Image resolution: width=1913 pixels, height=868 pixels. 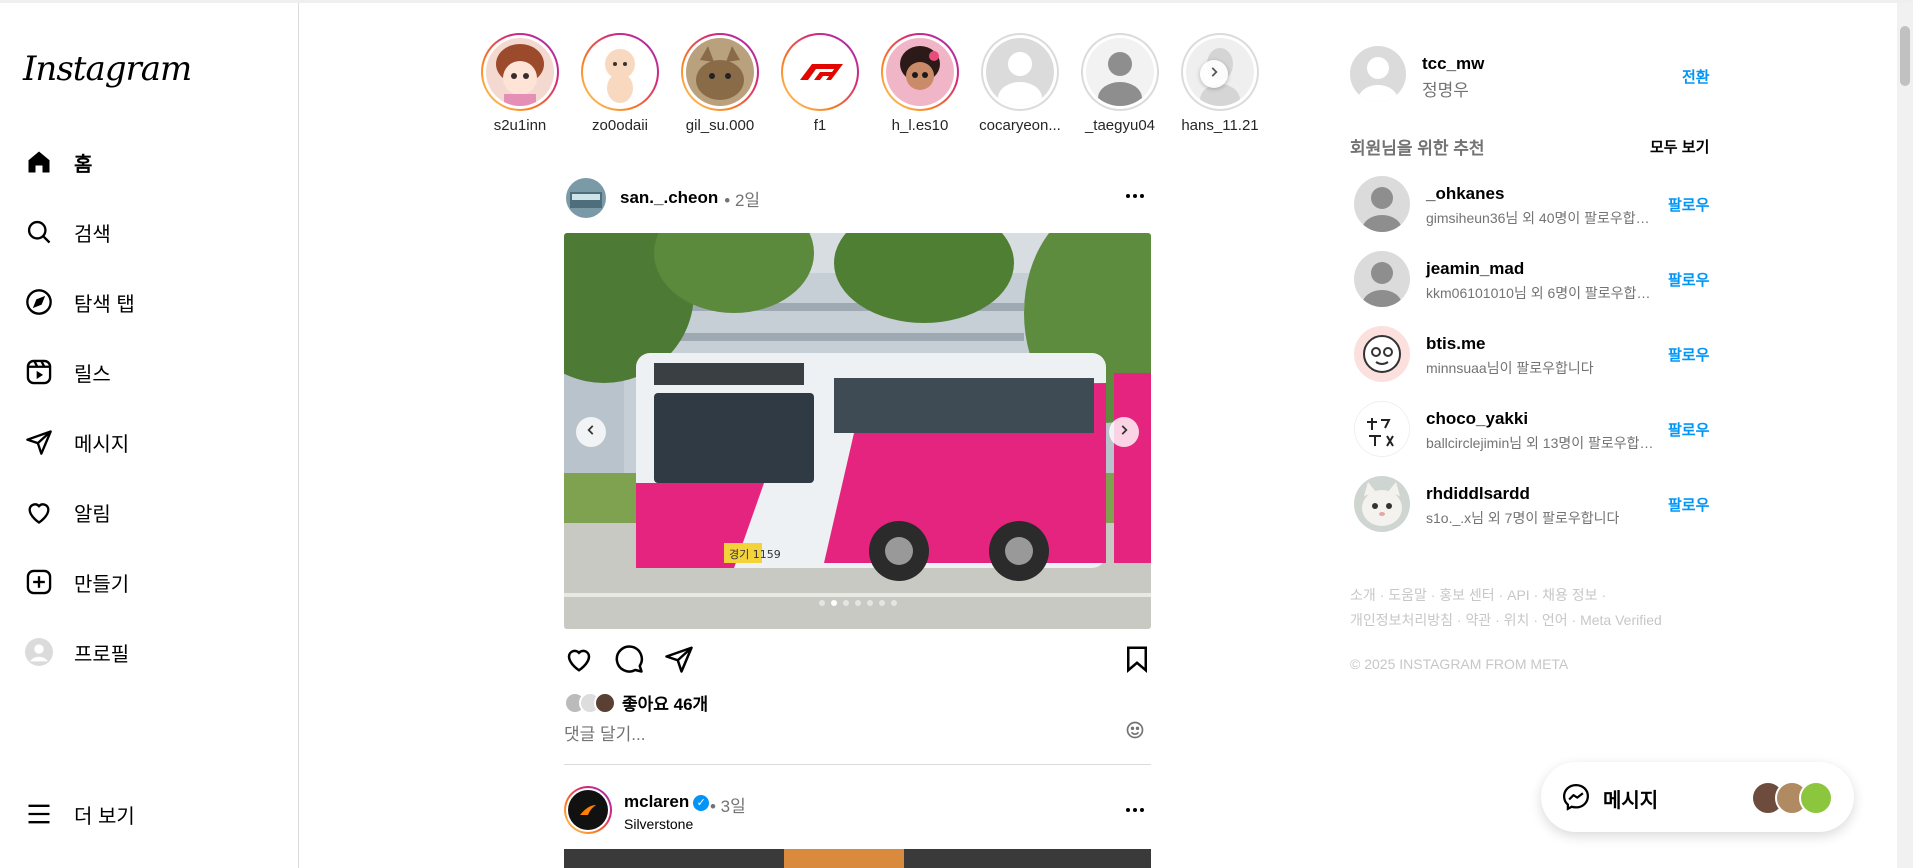 What do you see at coordinates (39, 442) in the screenshot?
I see `send-icon` at bounding box center [39, 442].